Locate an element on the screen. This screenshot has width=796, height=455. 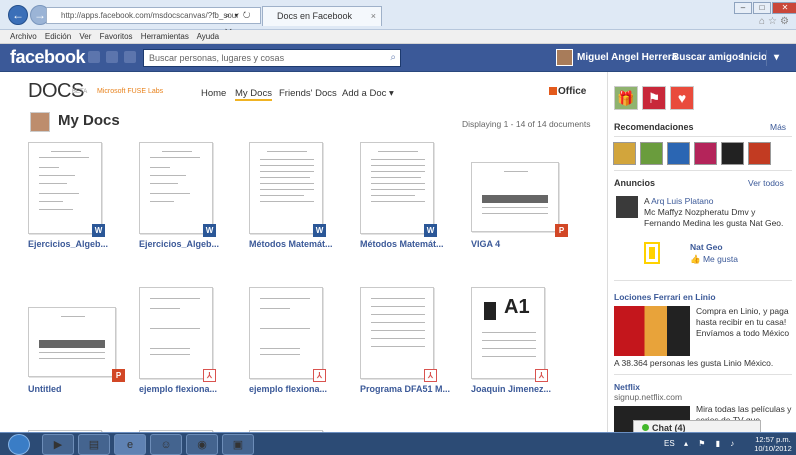
find-friends-link: Buscar amigos is located at coordinates (708, 57).